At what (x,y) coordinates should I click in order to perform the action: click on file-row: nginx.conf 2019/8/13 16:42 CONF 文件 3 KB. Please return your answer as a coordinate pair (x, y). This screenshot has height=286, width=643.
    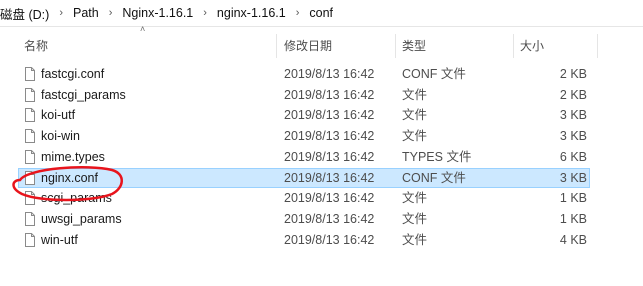
    Looking at the image, I should click on (304, 177).